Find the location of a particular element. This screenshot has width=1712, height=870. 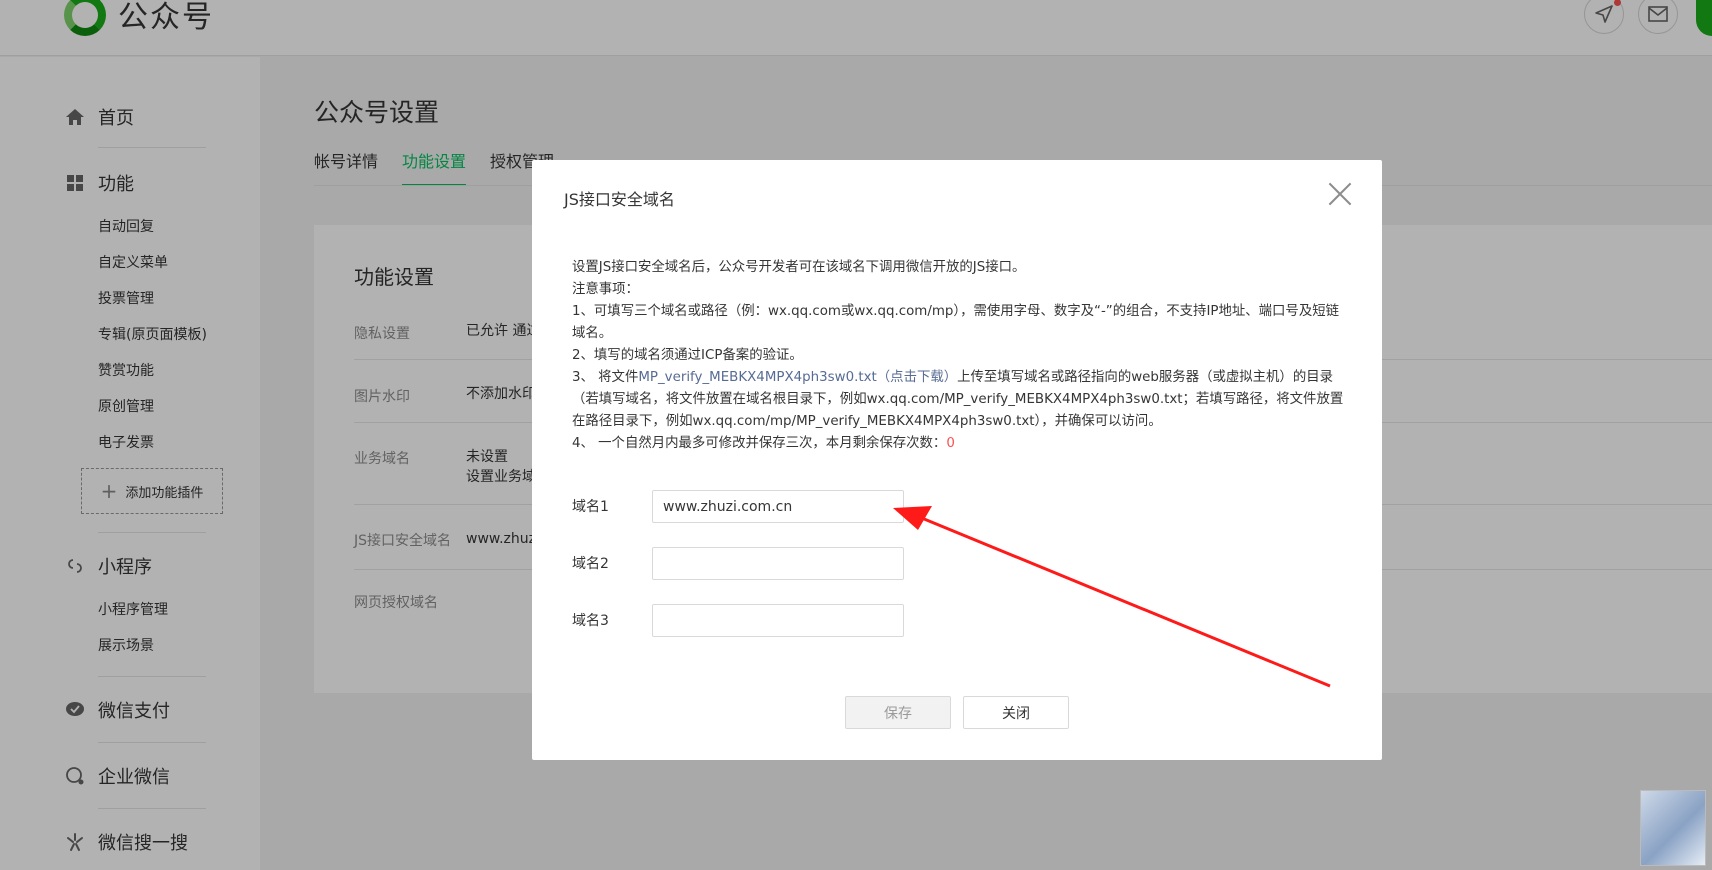

close-button: 关闭 is located at coordinates (1016, 712).